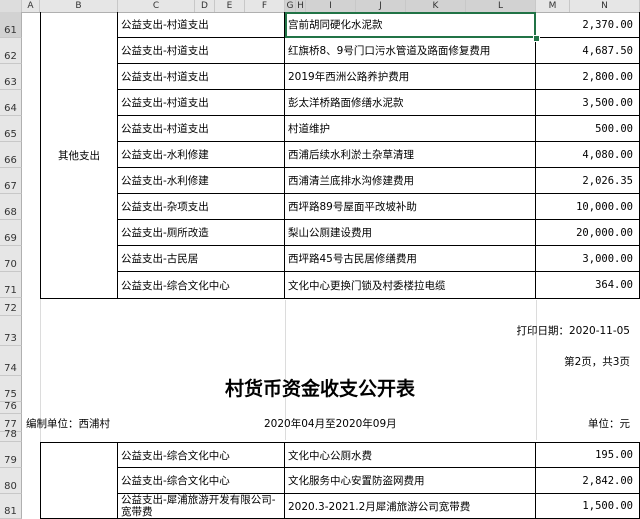 The height and width of the screenshot is (519, 640). I want to click on row-header-79: 79, so click(11, 455).